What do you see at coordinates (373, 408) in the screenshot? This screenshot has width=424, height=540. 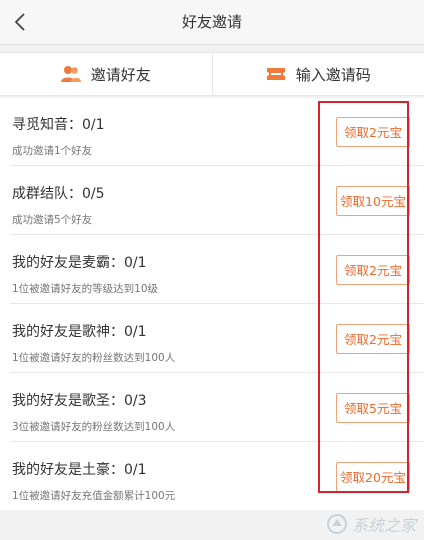 I see `claim-reward-button: 领取5元宝` at bounding box center [373, 408].